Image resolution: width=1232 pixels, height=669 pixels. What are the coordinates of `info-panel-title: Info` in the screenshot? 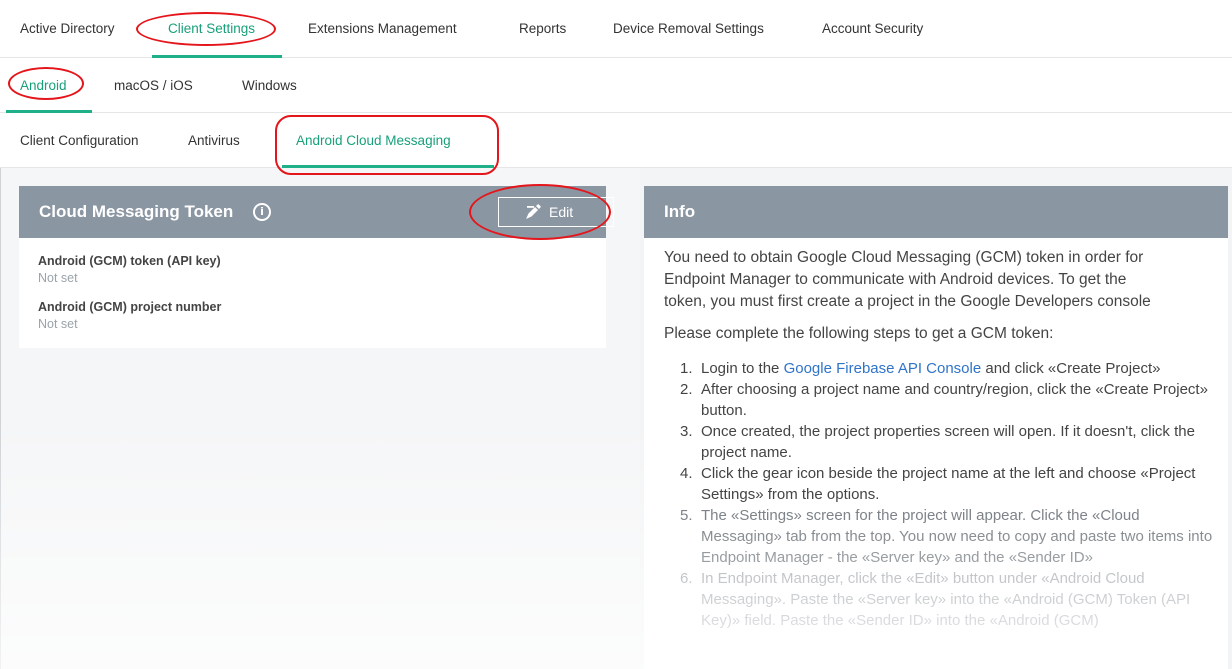 It's located at (680, 211).